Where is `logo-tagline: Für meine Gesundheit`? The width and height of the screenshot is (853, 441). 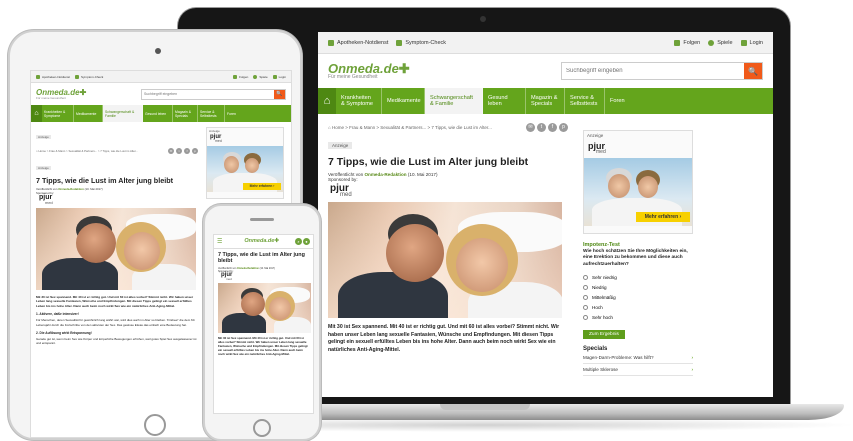
logo-tagline: Für meine Gesundheit is located at coordinates (51, 97).